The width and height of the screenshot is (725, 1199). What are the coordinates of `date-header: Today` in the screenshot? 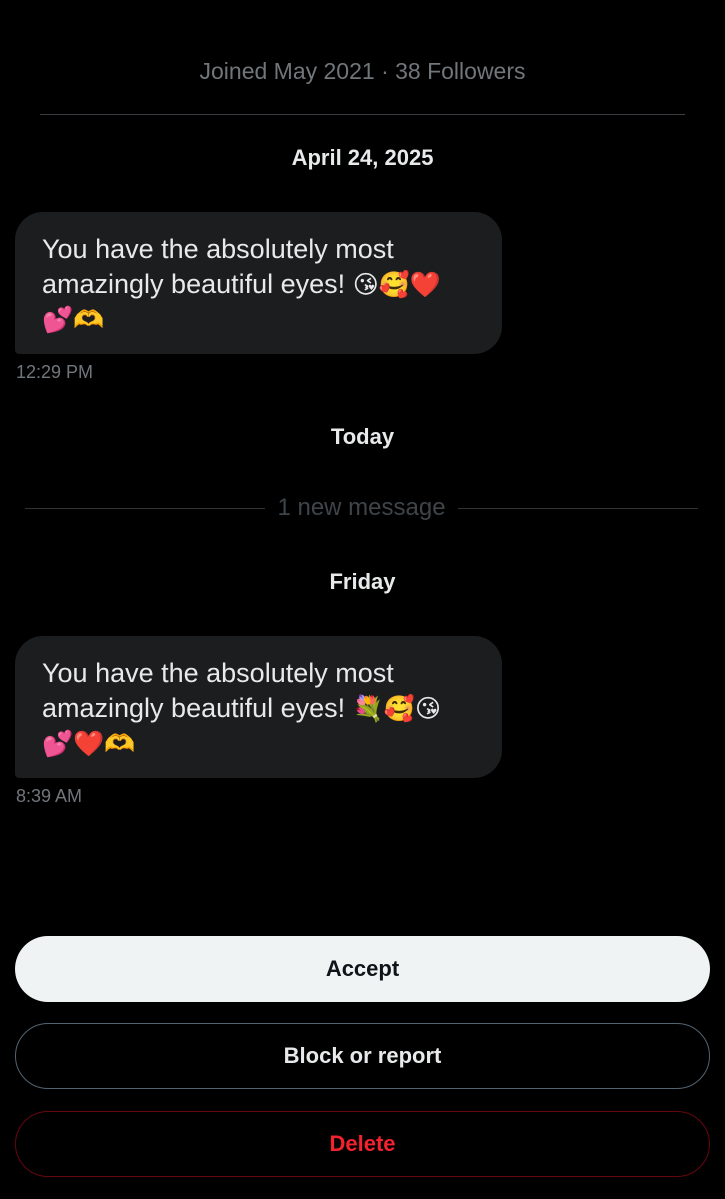 It's located at (362, 436).